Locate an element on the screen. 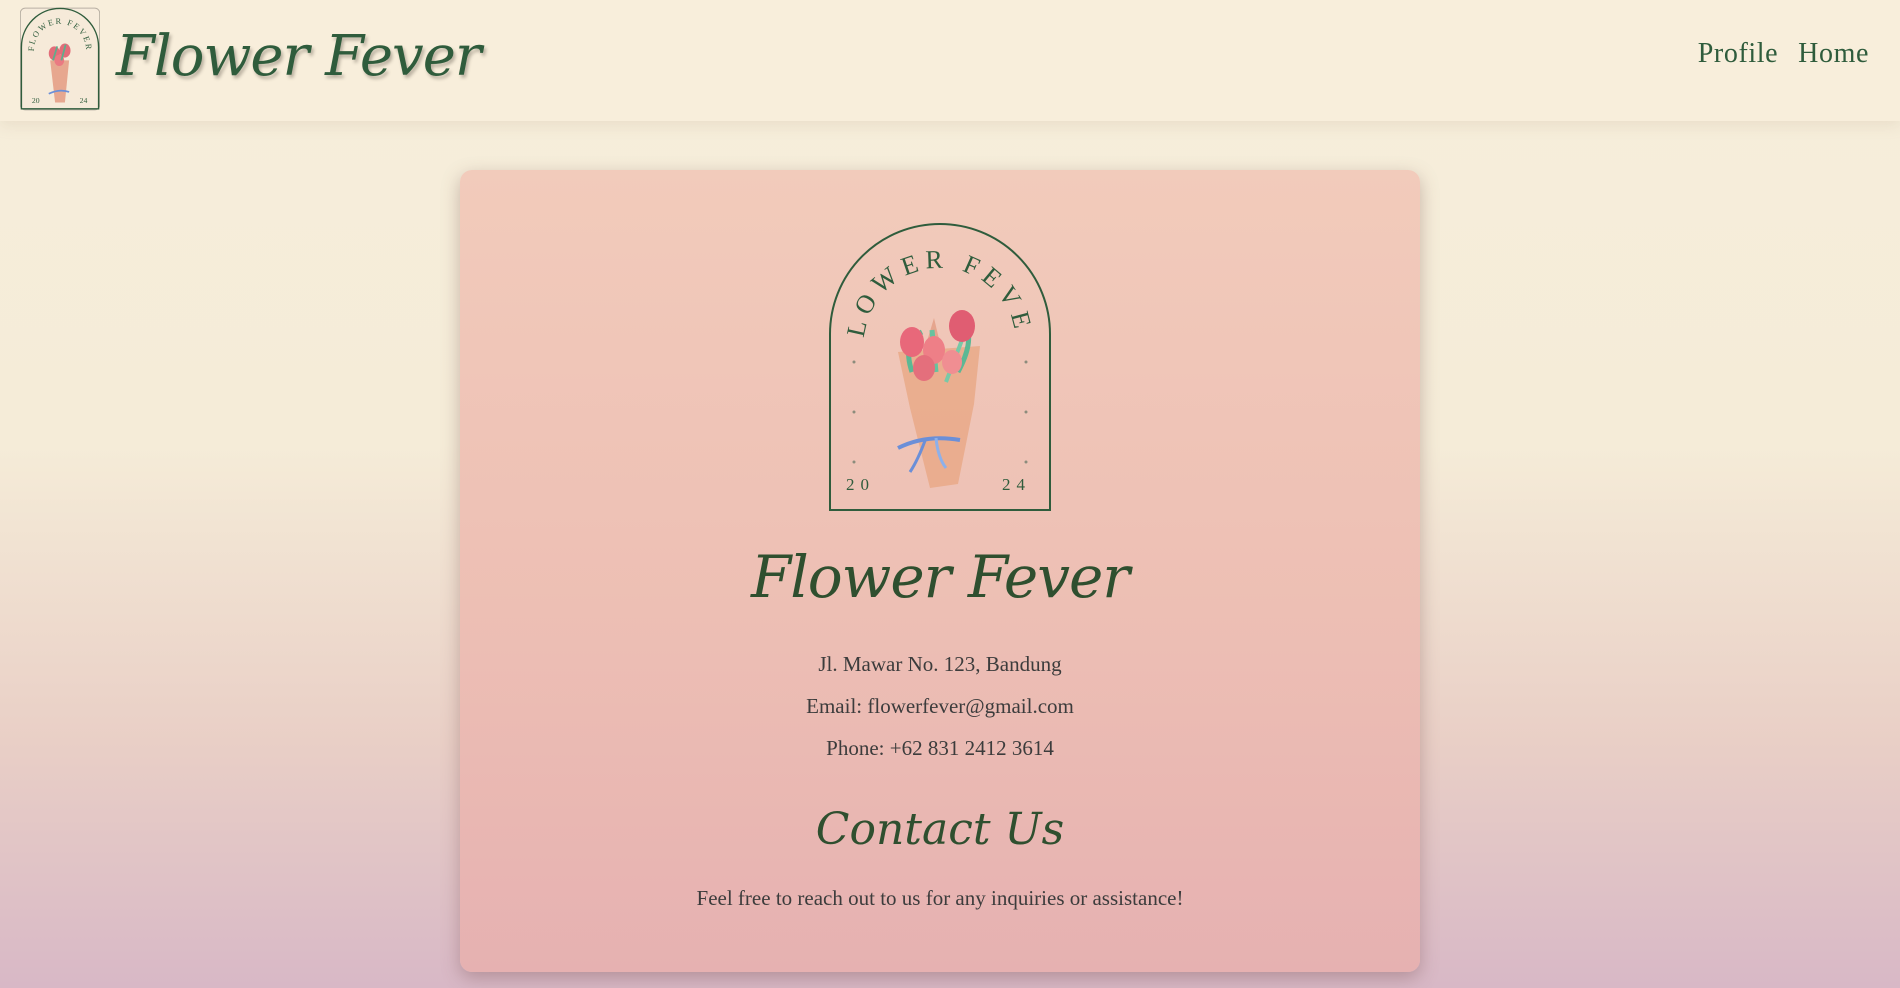  header-logo: FLOWER FEVER 20 24 is located at coordinates (60, 59).